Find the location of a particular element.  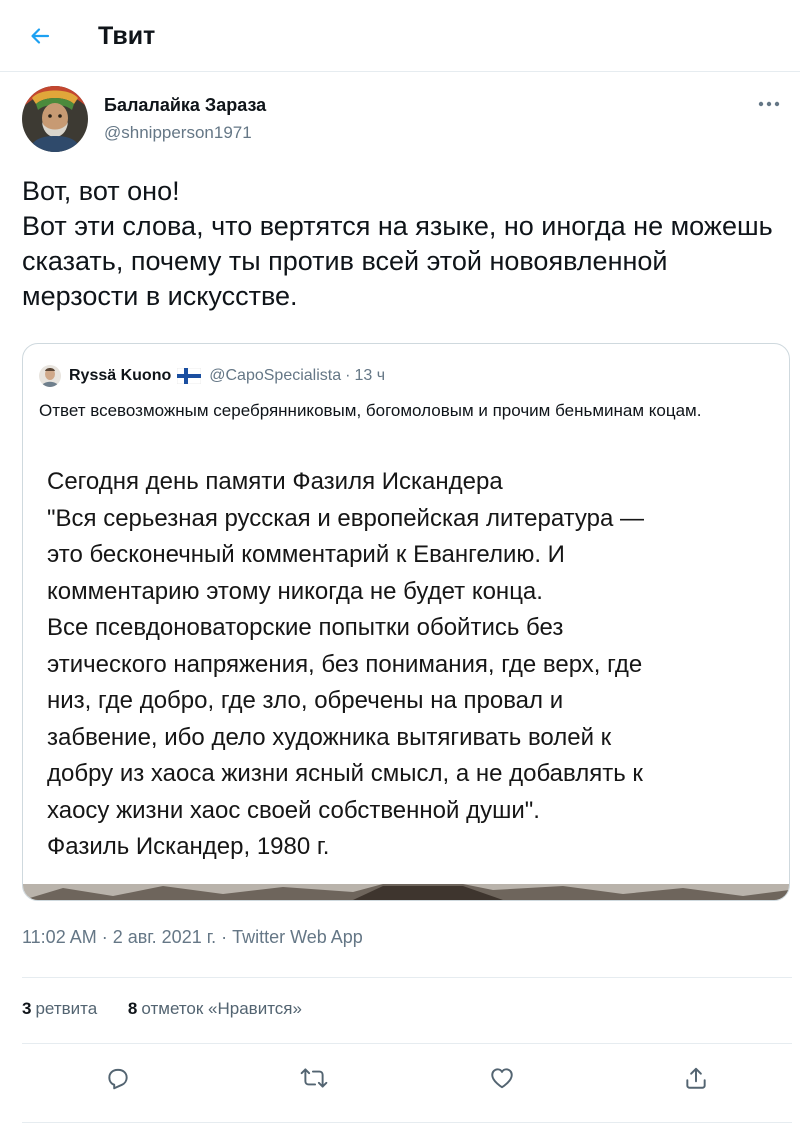

top-bar: Твит is located at coordinates (400, 36).